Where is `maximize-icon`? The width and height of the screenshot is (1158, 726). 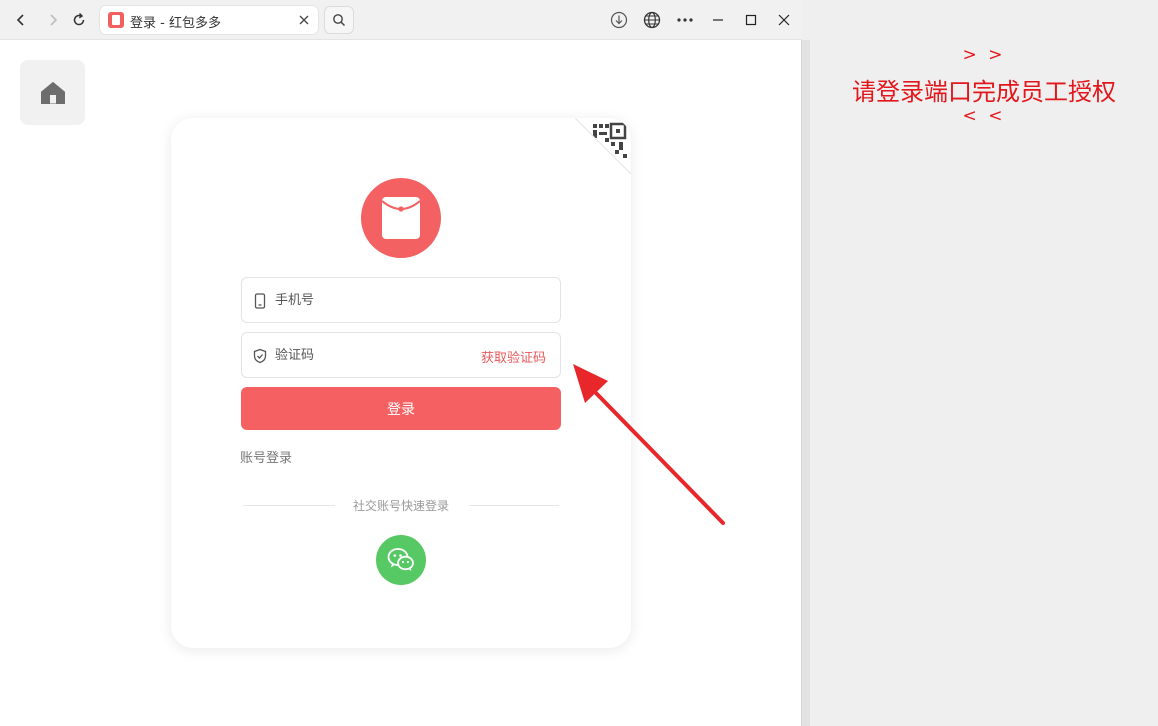 maximize-icon is located at coordinates (751, 20).